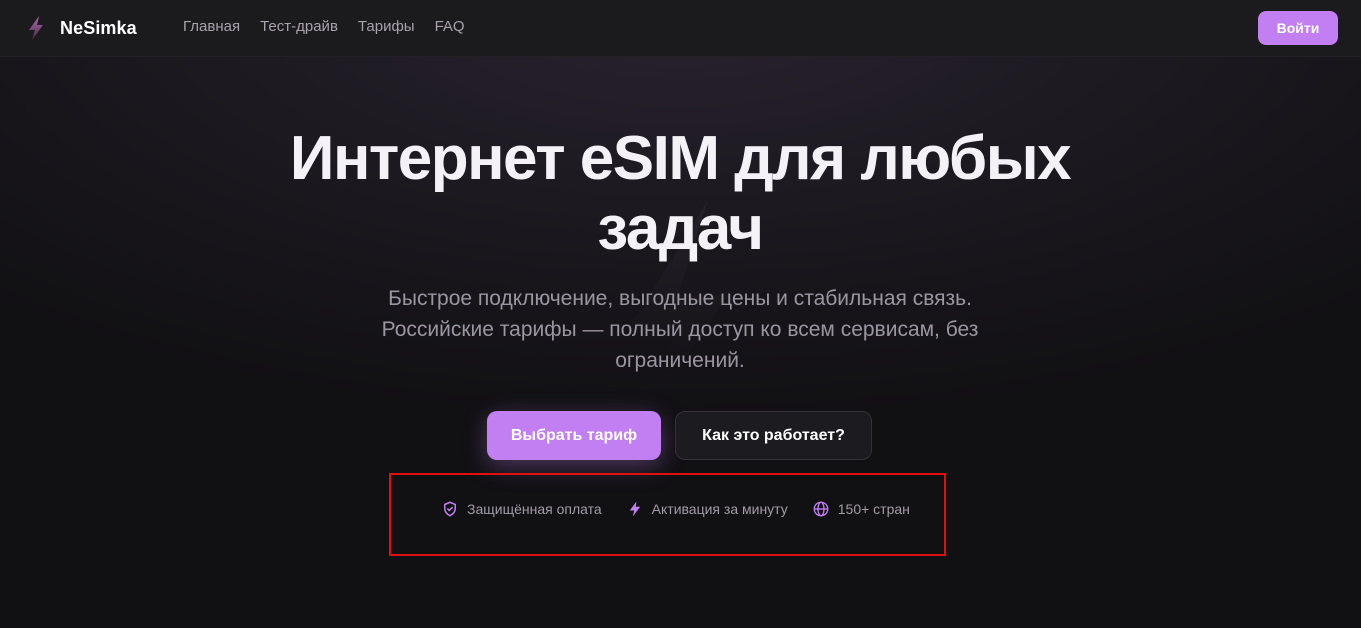 This screenshot has width=1361, height=628. I want to click on hero-title: Интернет eSIM для любых задач, so click(680, 194).